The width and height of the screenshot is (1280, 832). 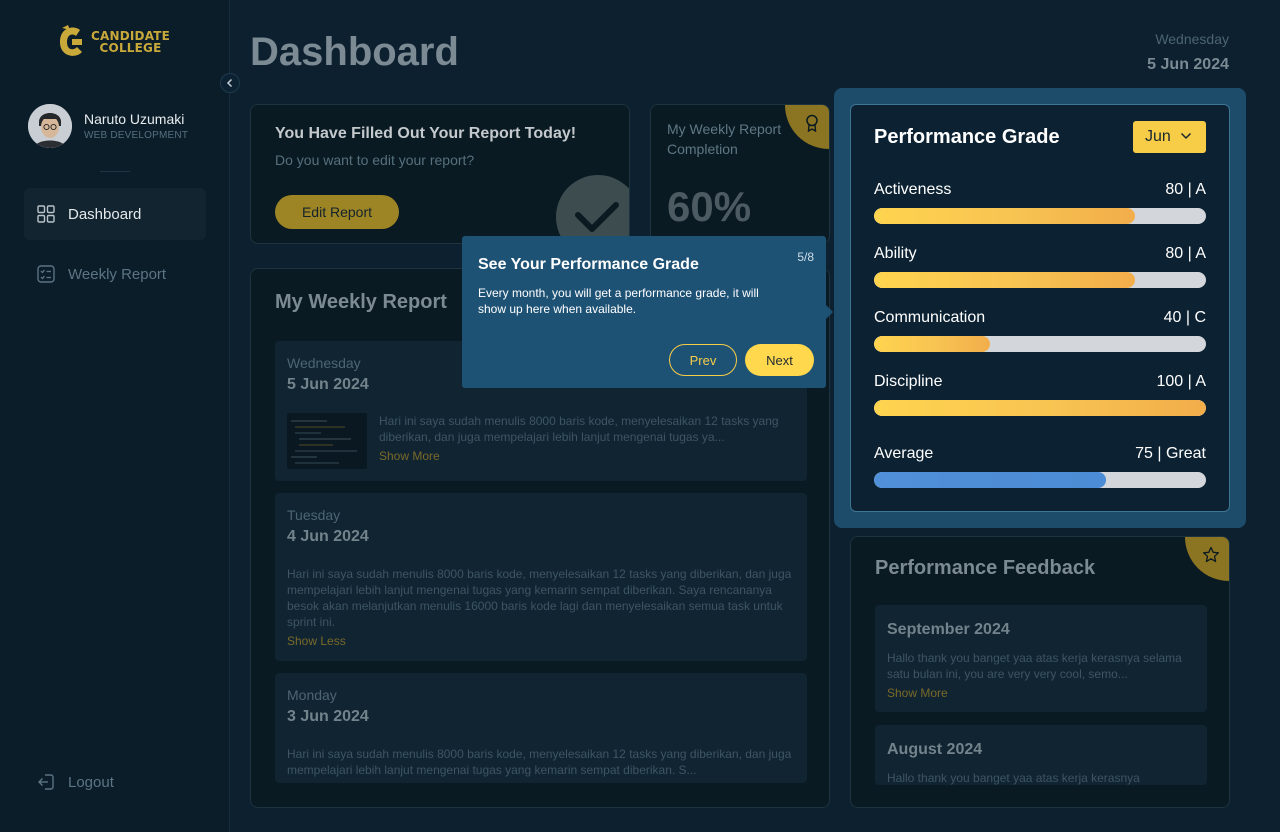 I want to click on logo: CANDIDATE COLLEGE, so click(x=113, y=42).